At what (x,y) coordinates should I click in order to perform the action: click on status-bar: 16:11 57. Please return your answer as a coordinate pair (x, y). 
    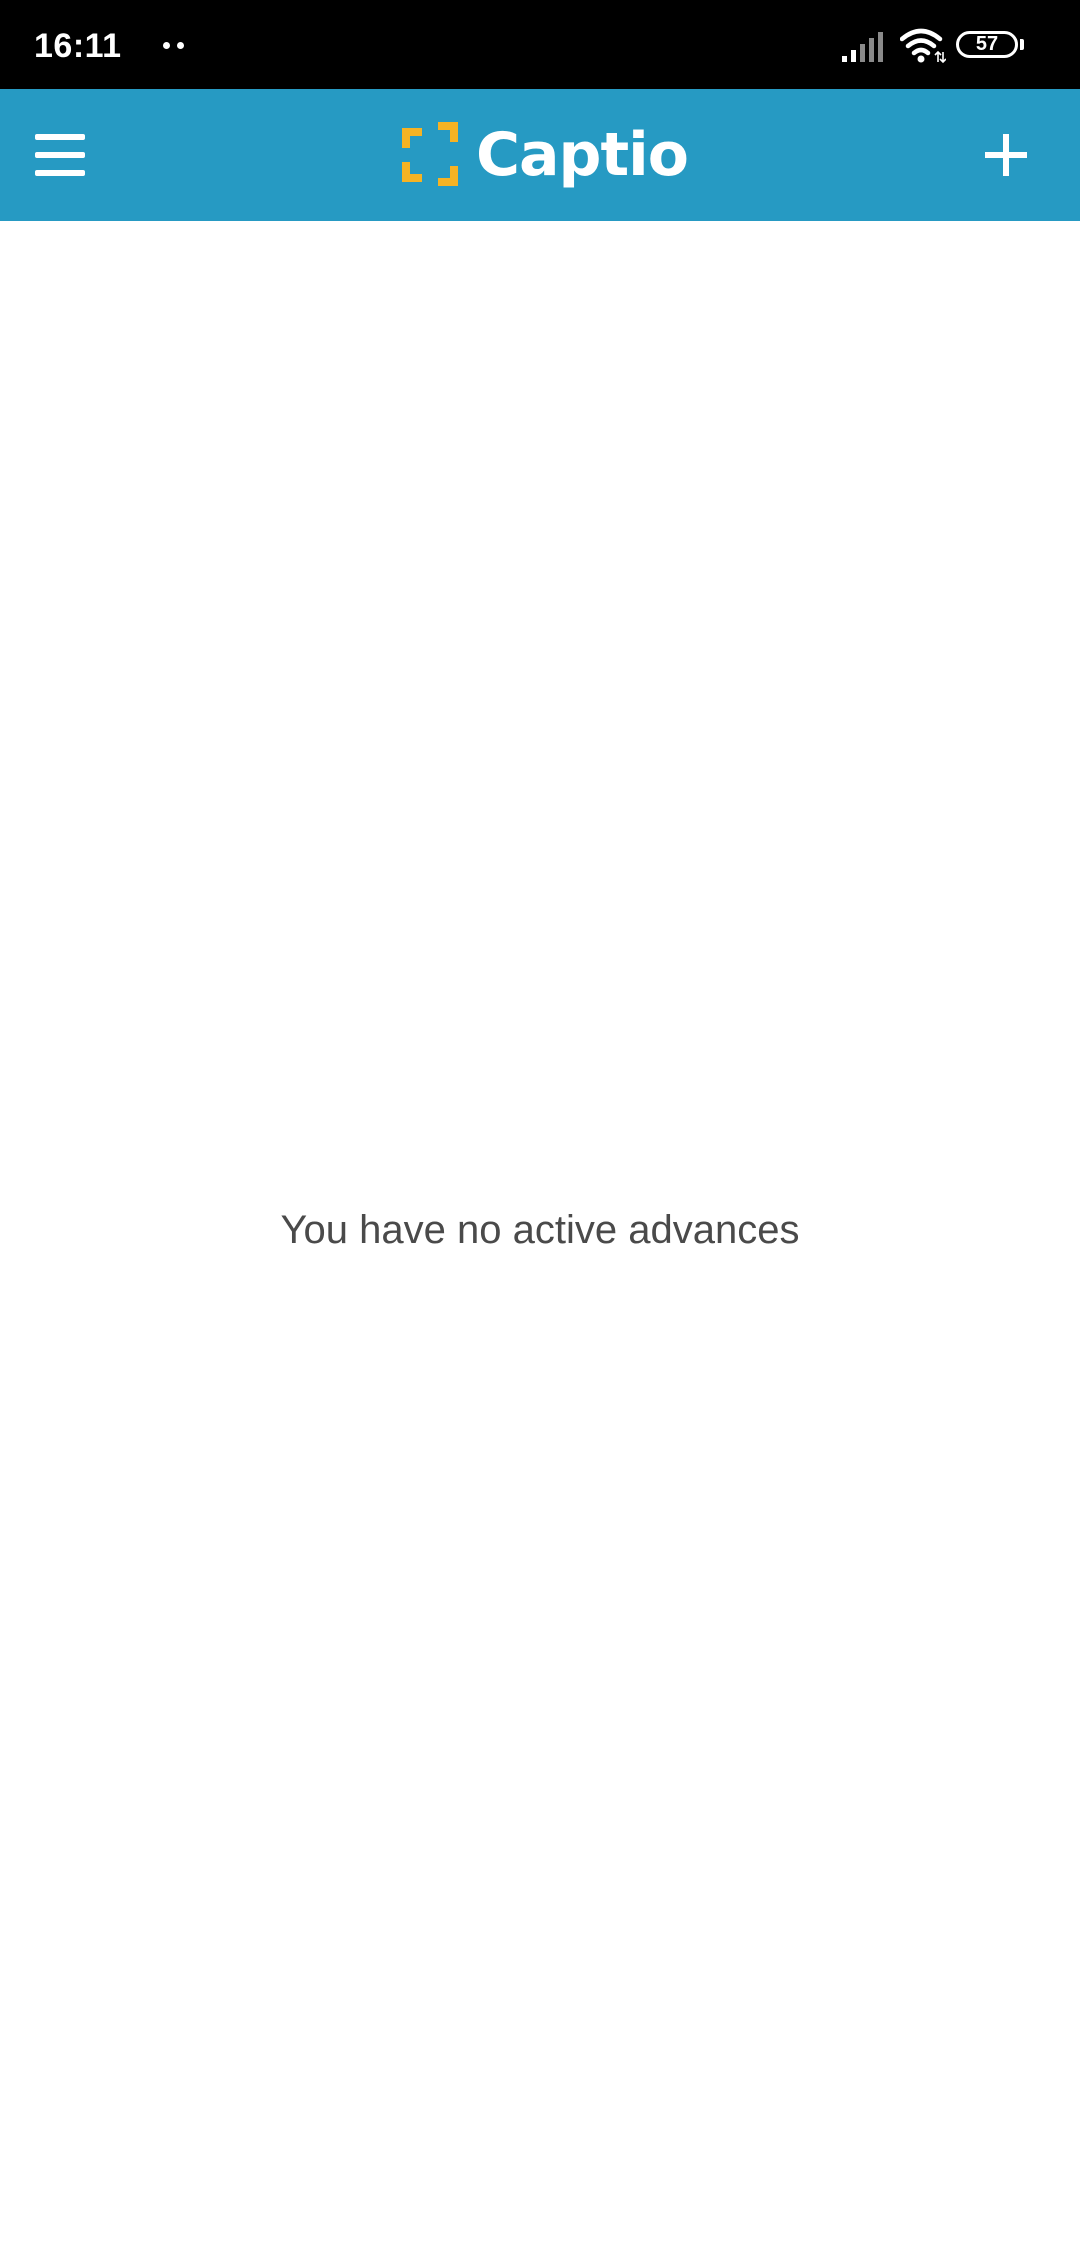
    Looking at the image, I should click on (540, 44).